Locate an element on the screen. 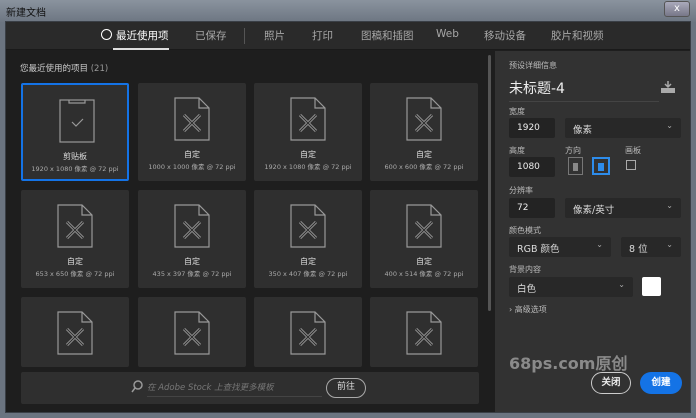 This screenshot has height=418, width=696. preset-header: 预设详细信息 is located at coordinates (533, 65).